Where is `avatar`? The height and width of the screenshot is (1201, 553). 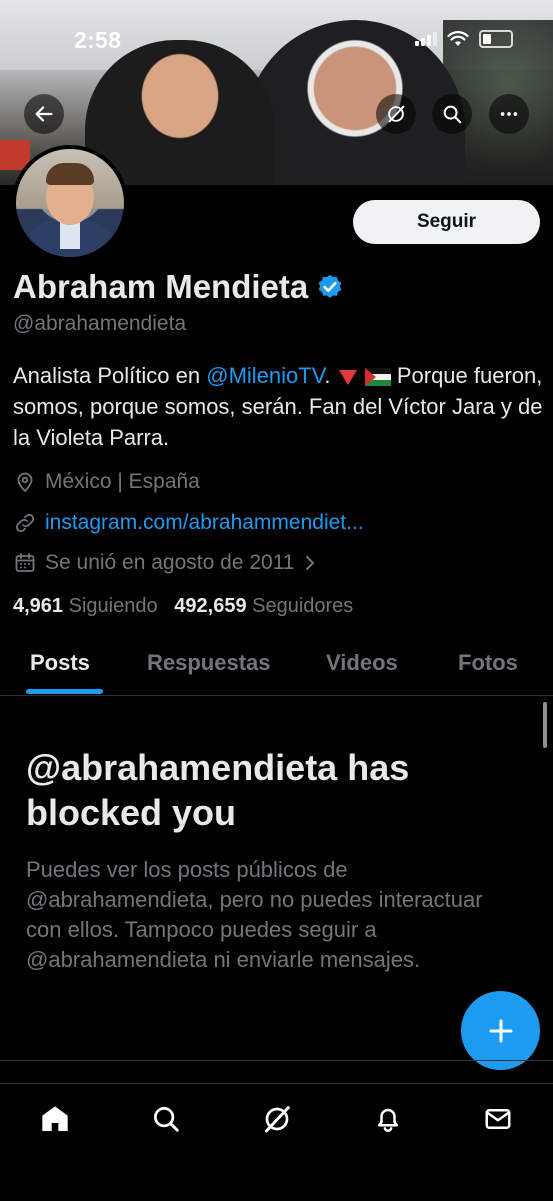
avatar is located at coordinates (70, 203).